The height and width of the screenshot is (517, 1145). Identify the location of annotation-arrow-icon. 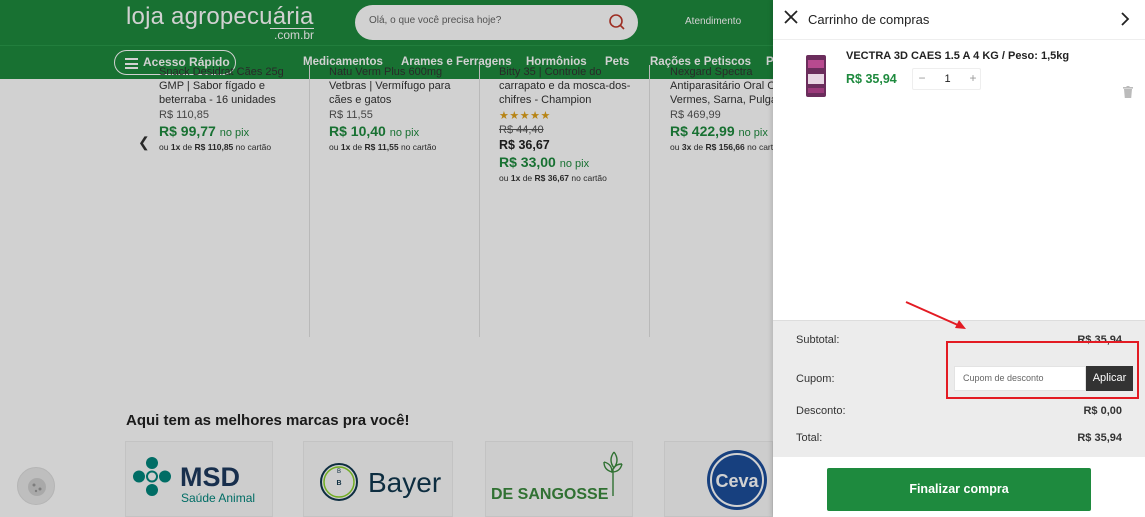
(935, 315).